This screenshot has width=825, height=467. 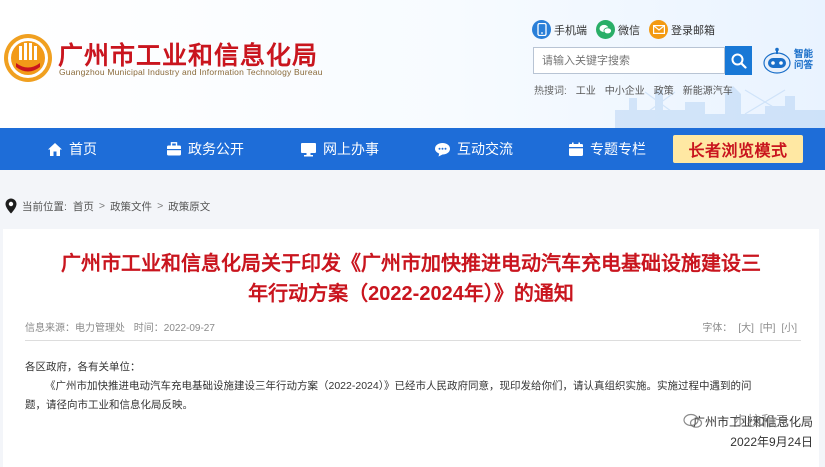 What do you see at coordinates (777, 61) in the screenshot?
I see `robot-icon` at bounding box center [777, 61].